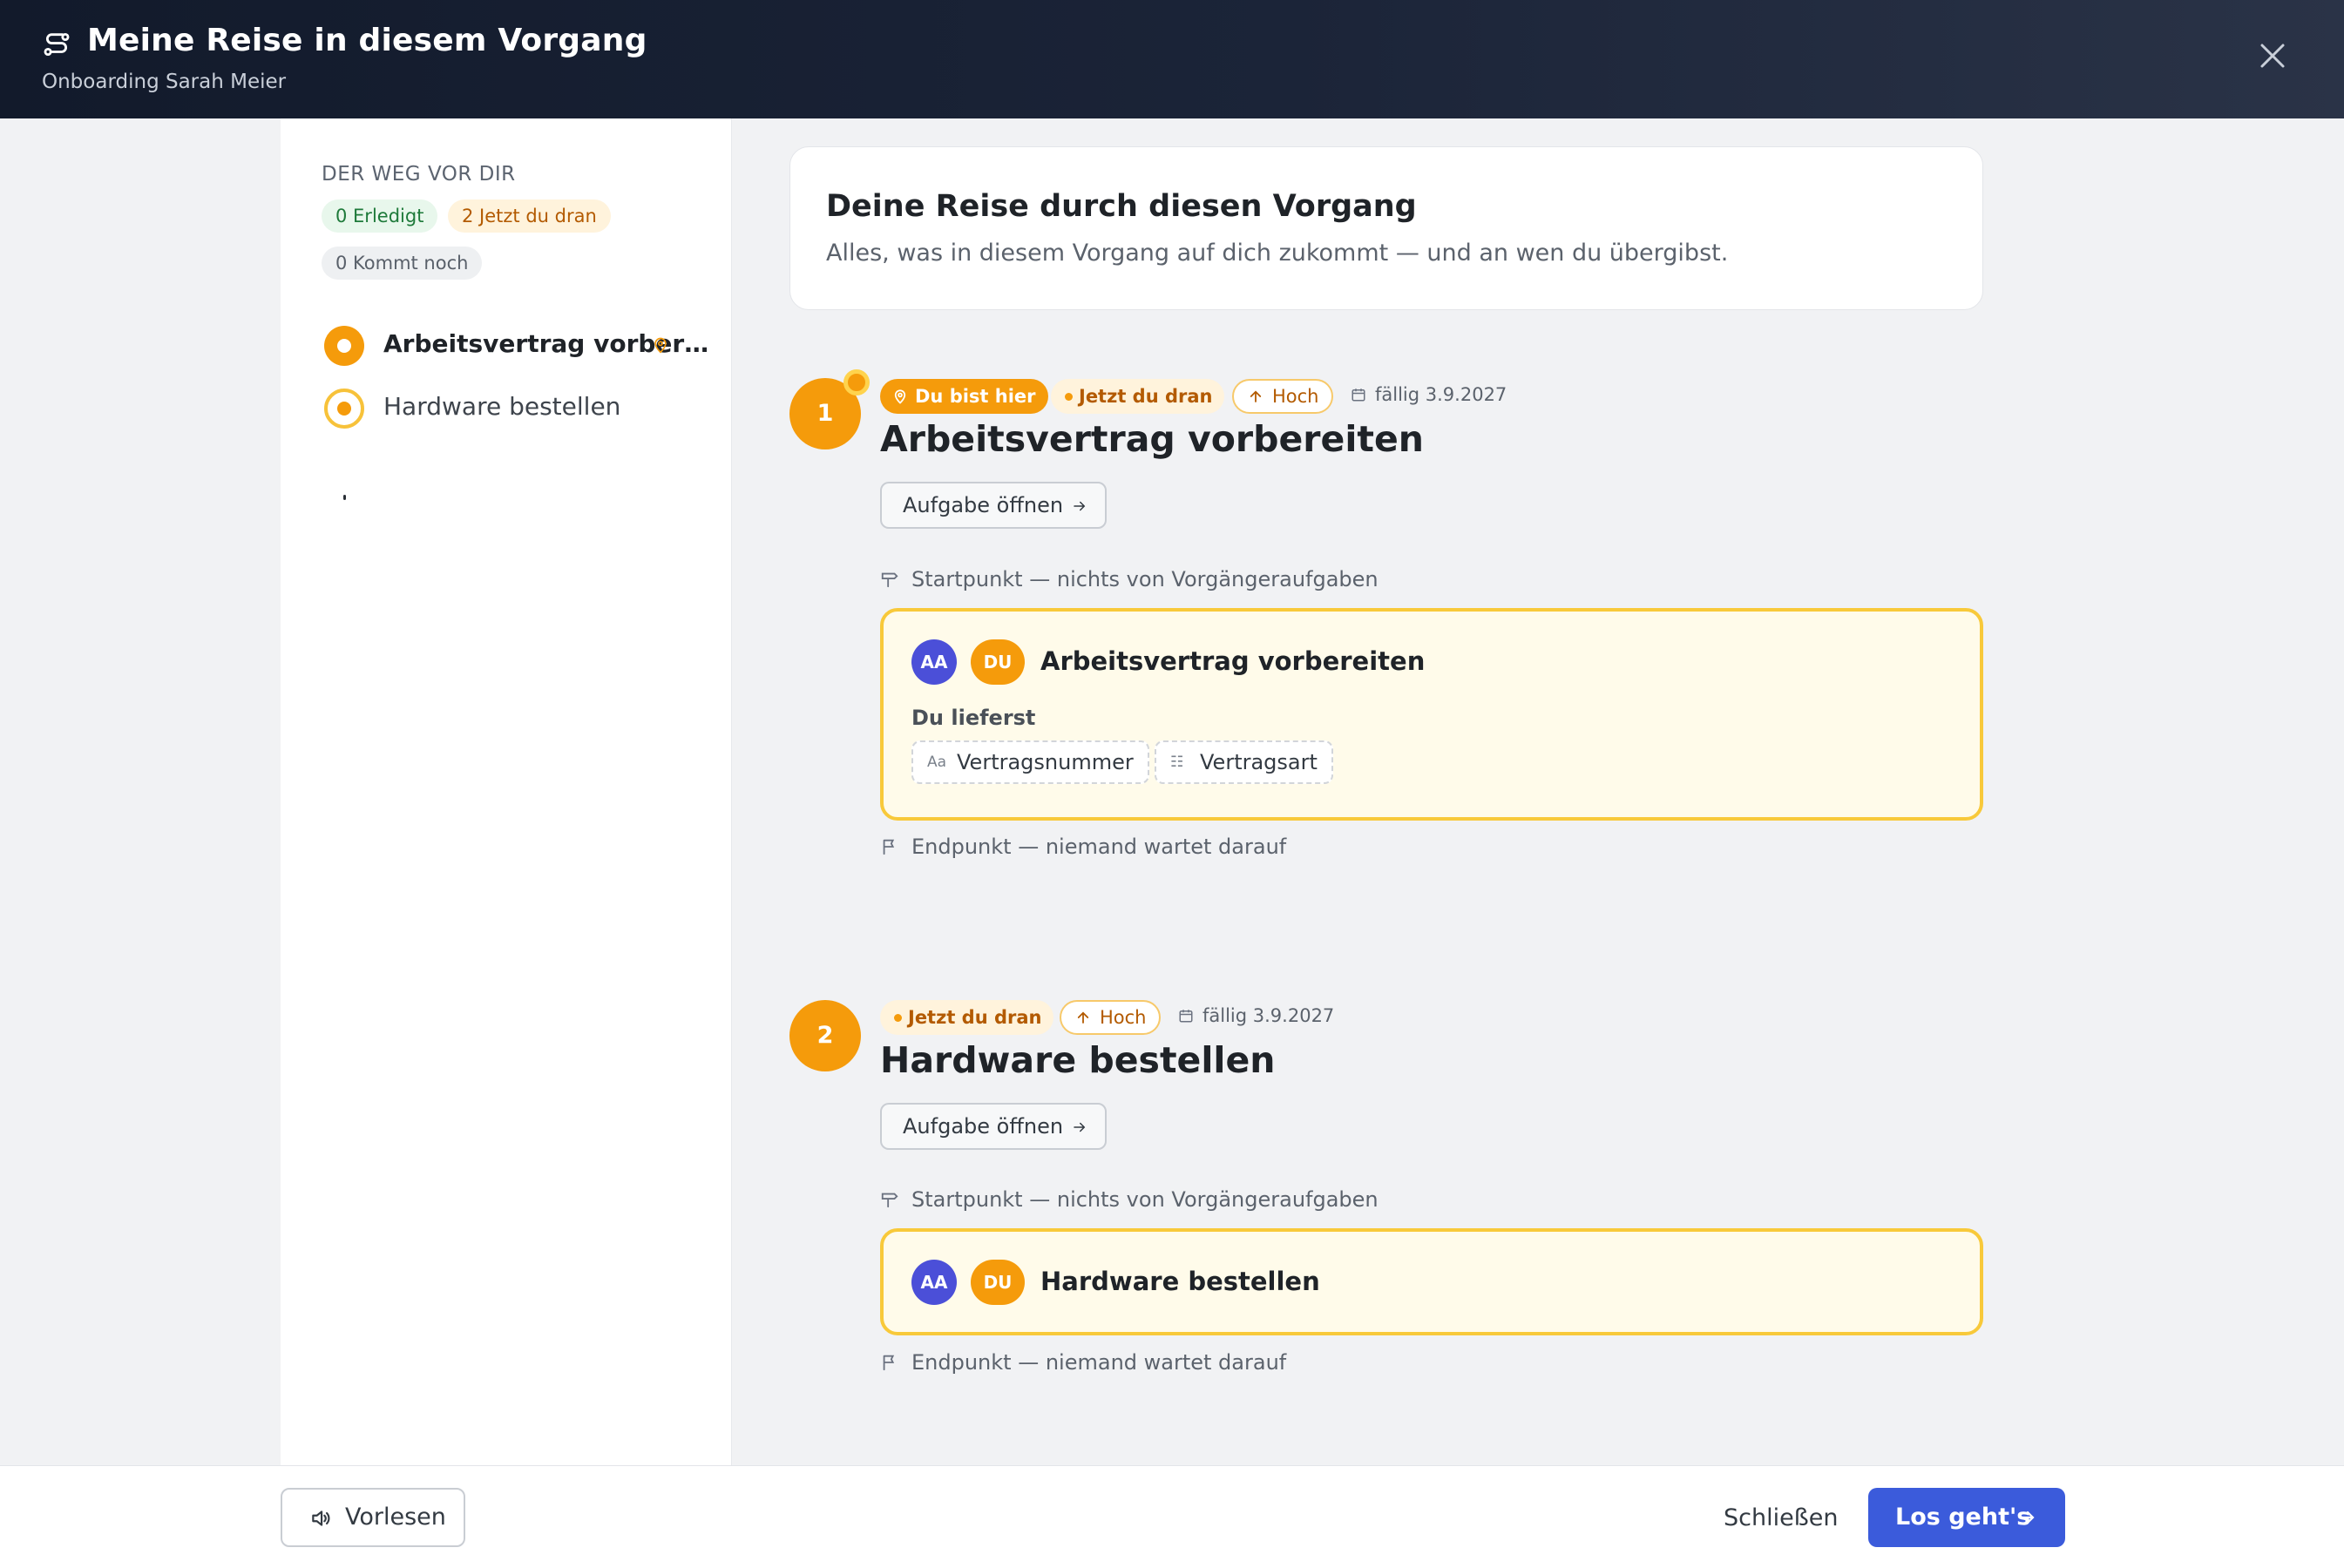 Image resolution: width=2344 pixels, height=1568 pixels. I want to click on modal-footer: Vorlesen Schließen Los geht's, so click(1172, 1516).